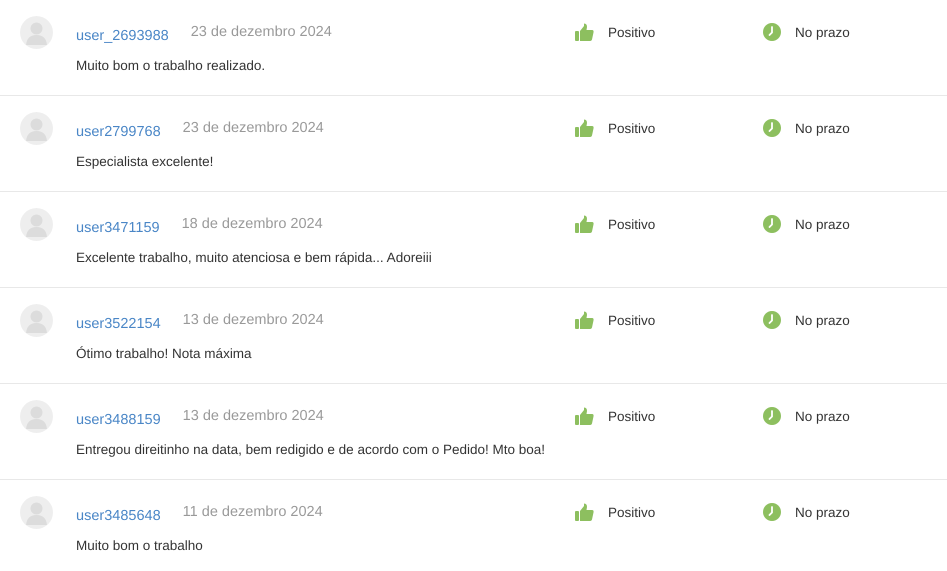 The width and height of the screenshot is (947, 571). Describe the element at coordinates (118, 420) in the screenshot. I see `username-link: user3488159` at that location.